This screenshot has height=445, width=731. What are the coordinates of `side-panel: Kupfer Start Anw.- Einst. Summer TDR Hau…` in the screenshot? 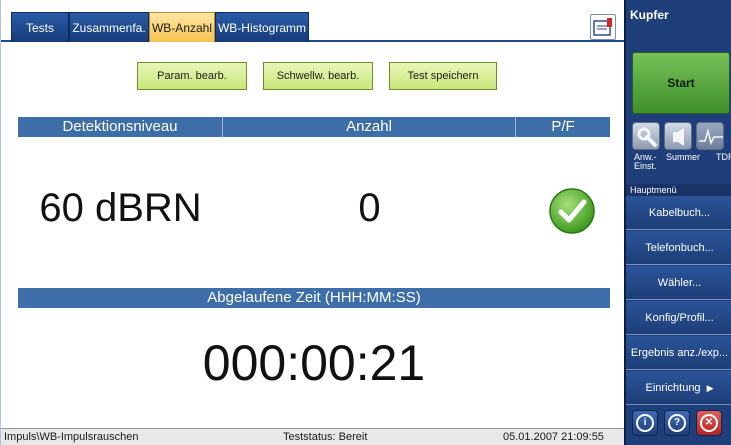 It's located at (677, 222).